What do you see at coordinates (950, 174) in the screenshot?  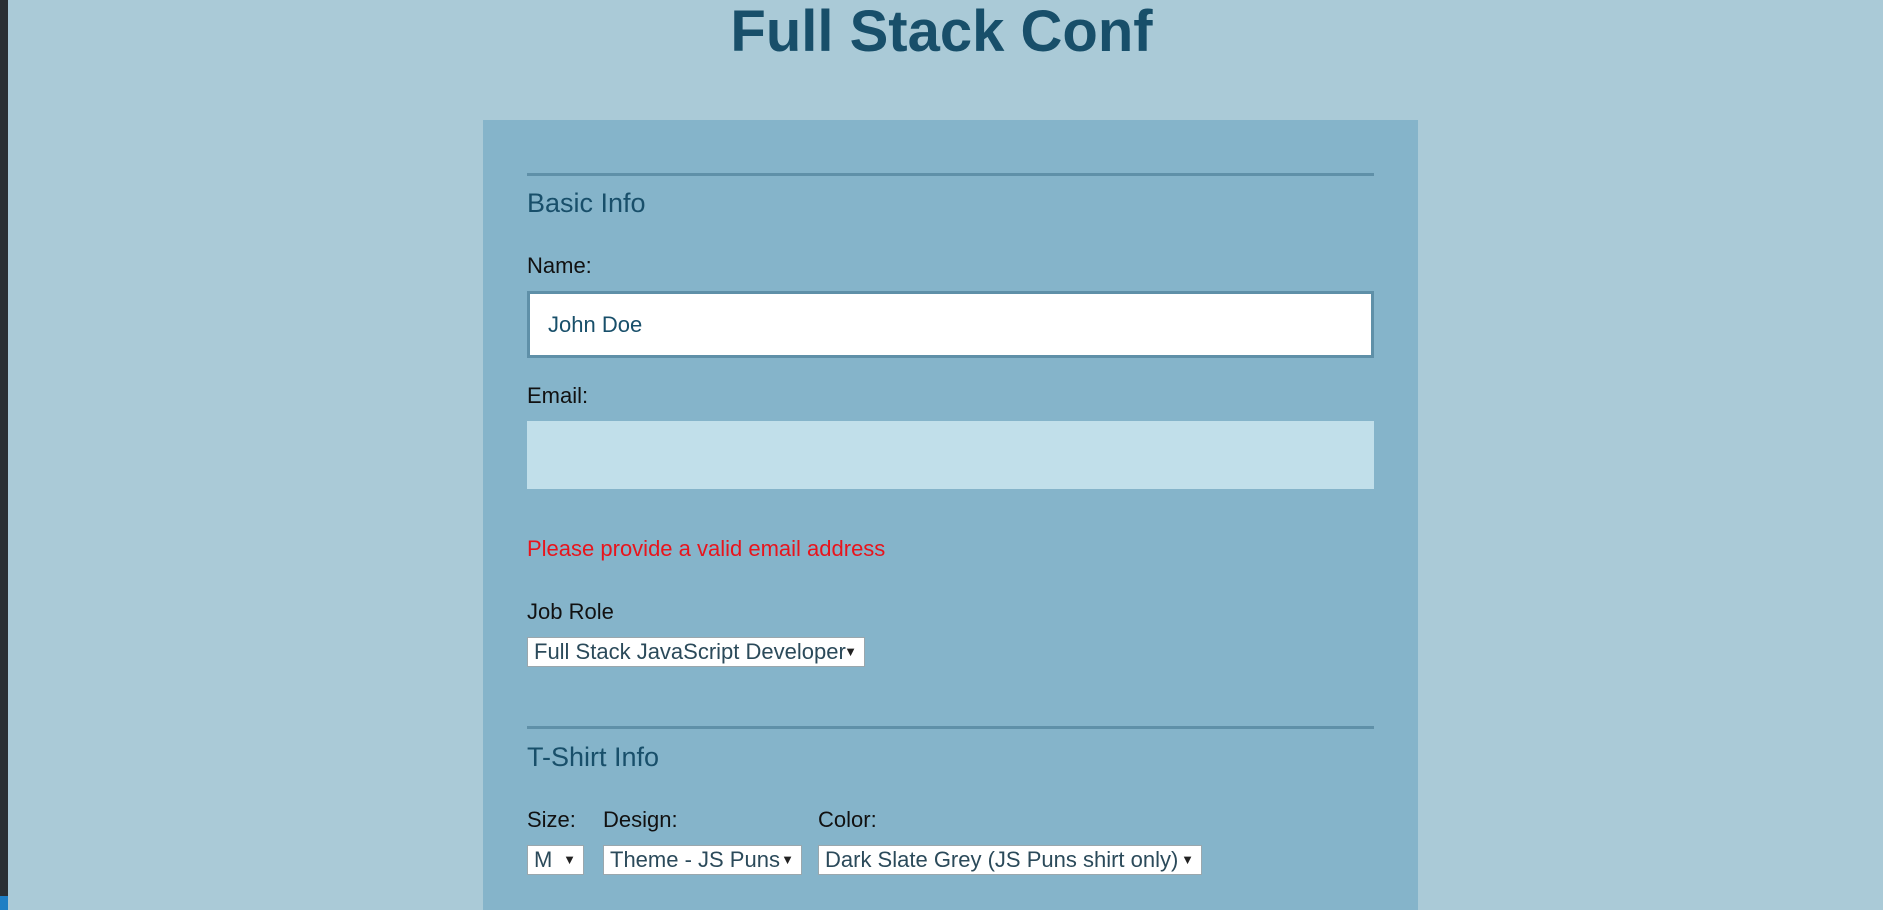 I see `basic-info-divider` at bounding box center [950, 174].